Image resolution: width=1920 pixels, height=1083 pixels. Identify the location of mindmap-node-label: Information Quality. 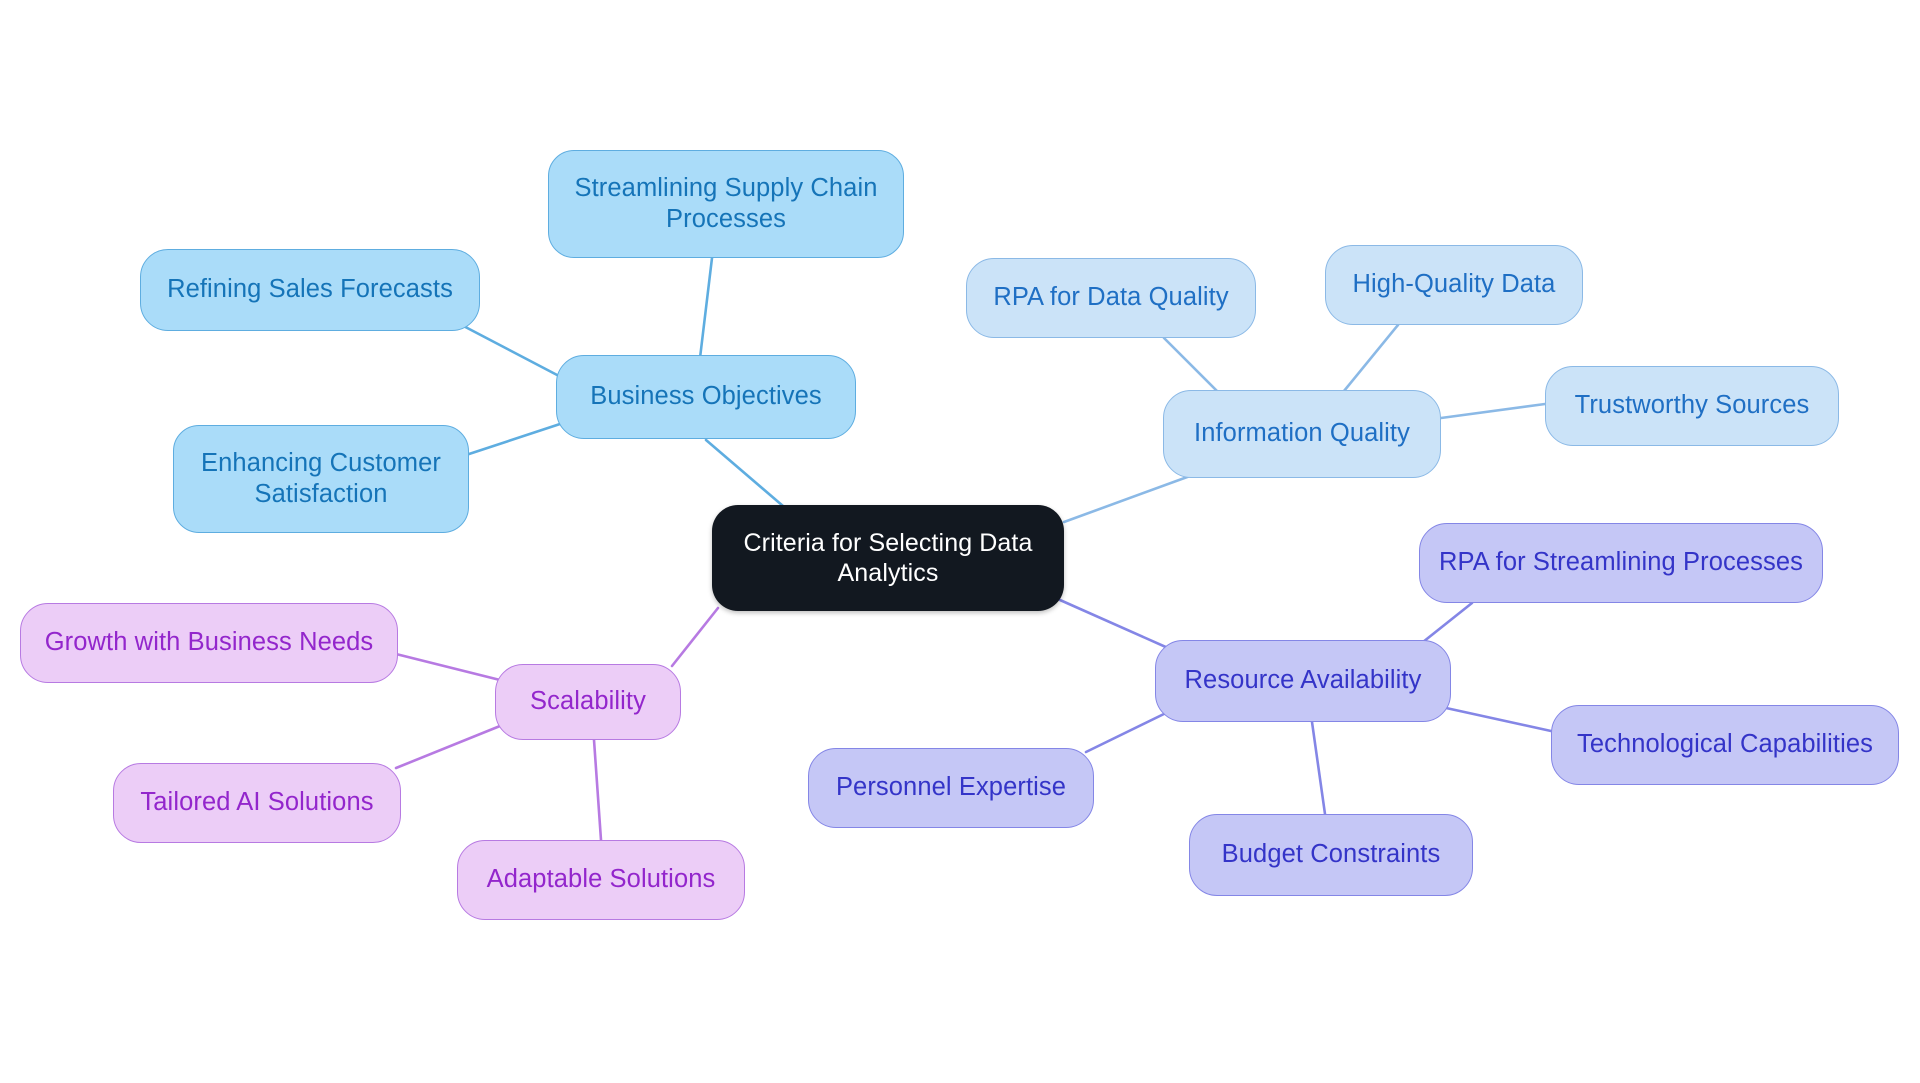
(1302, 433).